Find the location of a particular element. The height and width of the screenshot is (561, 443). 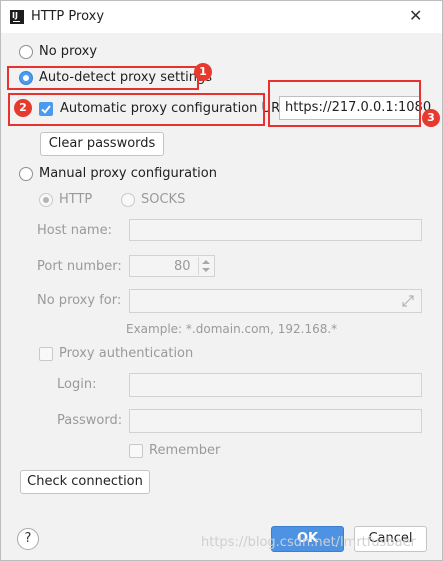

title-bar: IJ HTTP Proxy ✕ is located at coordinates (221, 17).